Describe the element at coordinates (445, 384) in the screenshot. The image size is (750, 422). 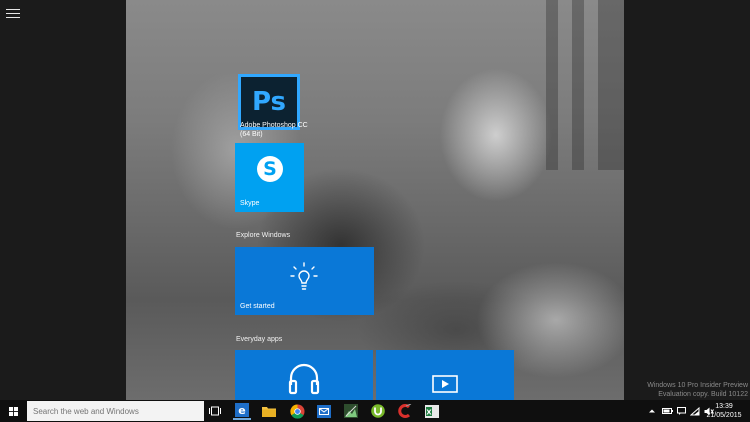
I see `video-play-icon` at that location.